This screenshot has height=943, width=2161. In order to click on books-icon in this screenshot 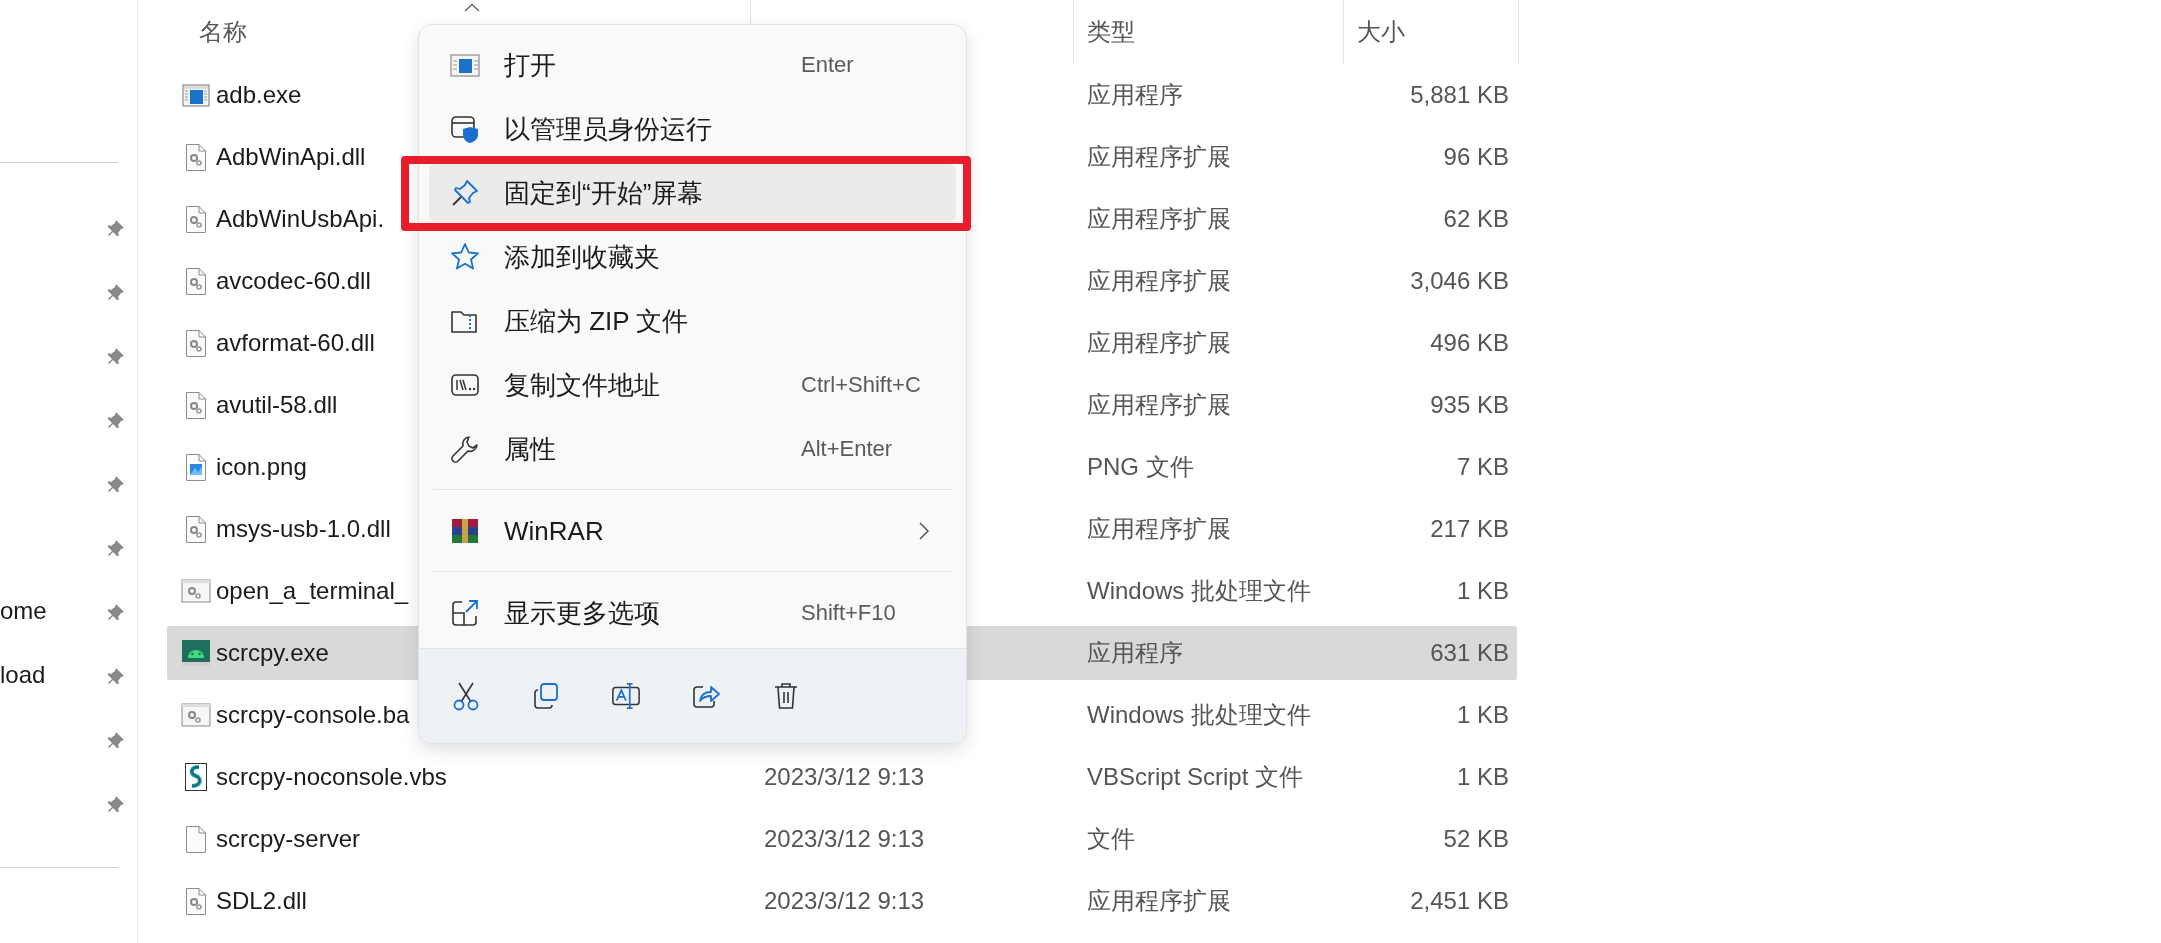, I will do `click(465, 531)`.